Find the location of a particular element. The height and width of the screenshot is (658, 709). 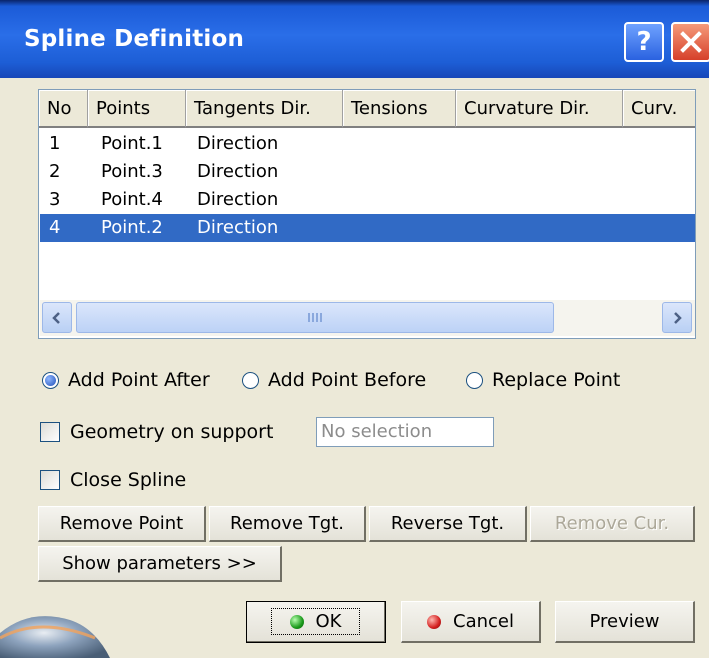

scroll-right-button is located at coordinates (677, 317).